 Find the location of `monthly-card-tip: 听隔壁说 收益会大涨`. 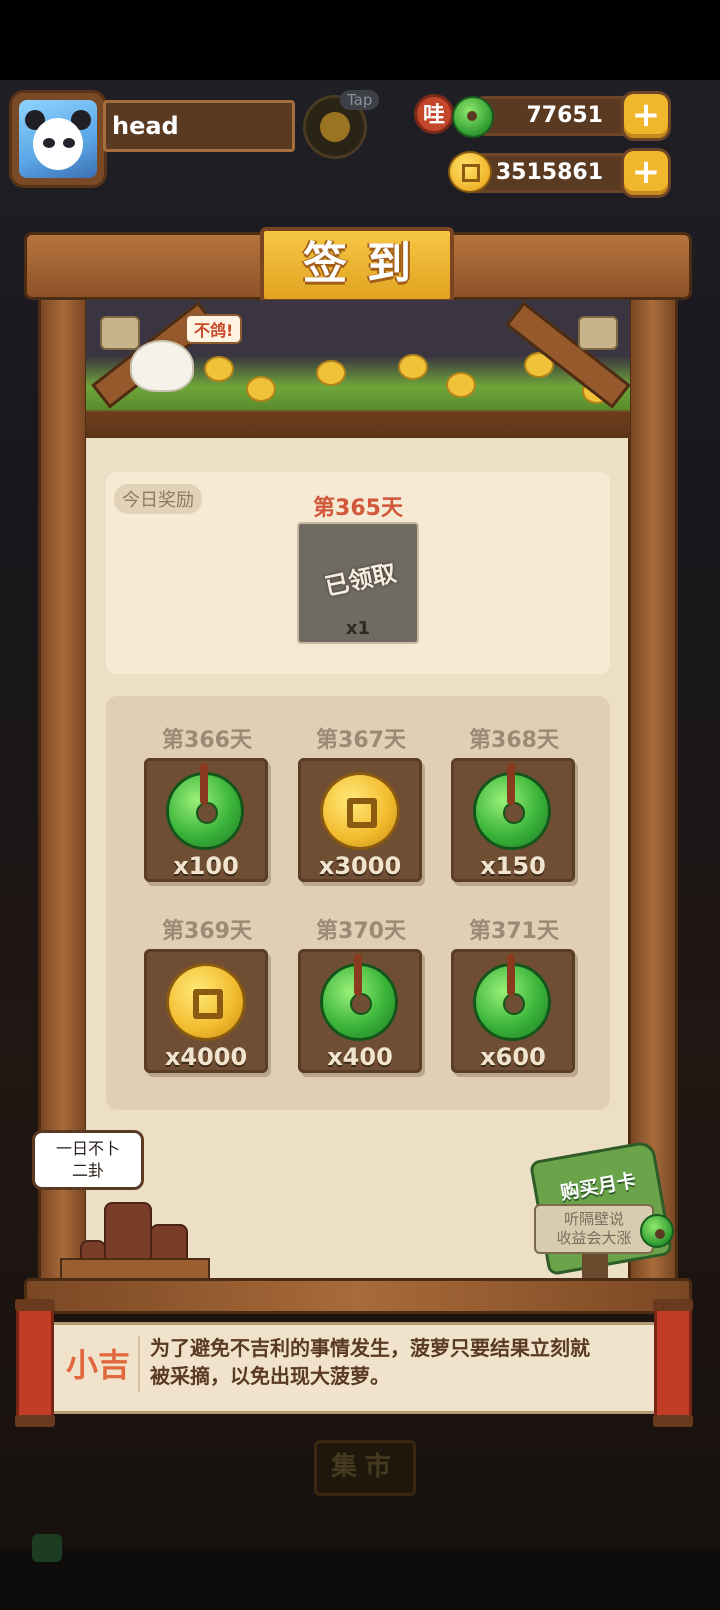

monthly-card-tip: 听隔壁说 收益会大涨 is located at coordinates (594, 1229).